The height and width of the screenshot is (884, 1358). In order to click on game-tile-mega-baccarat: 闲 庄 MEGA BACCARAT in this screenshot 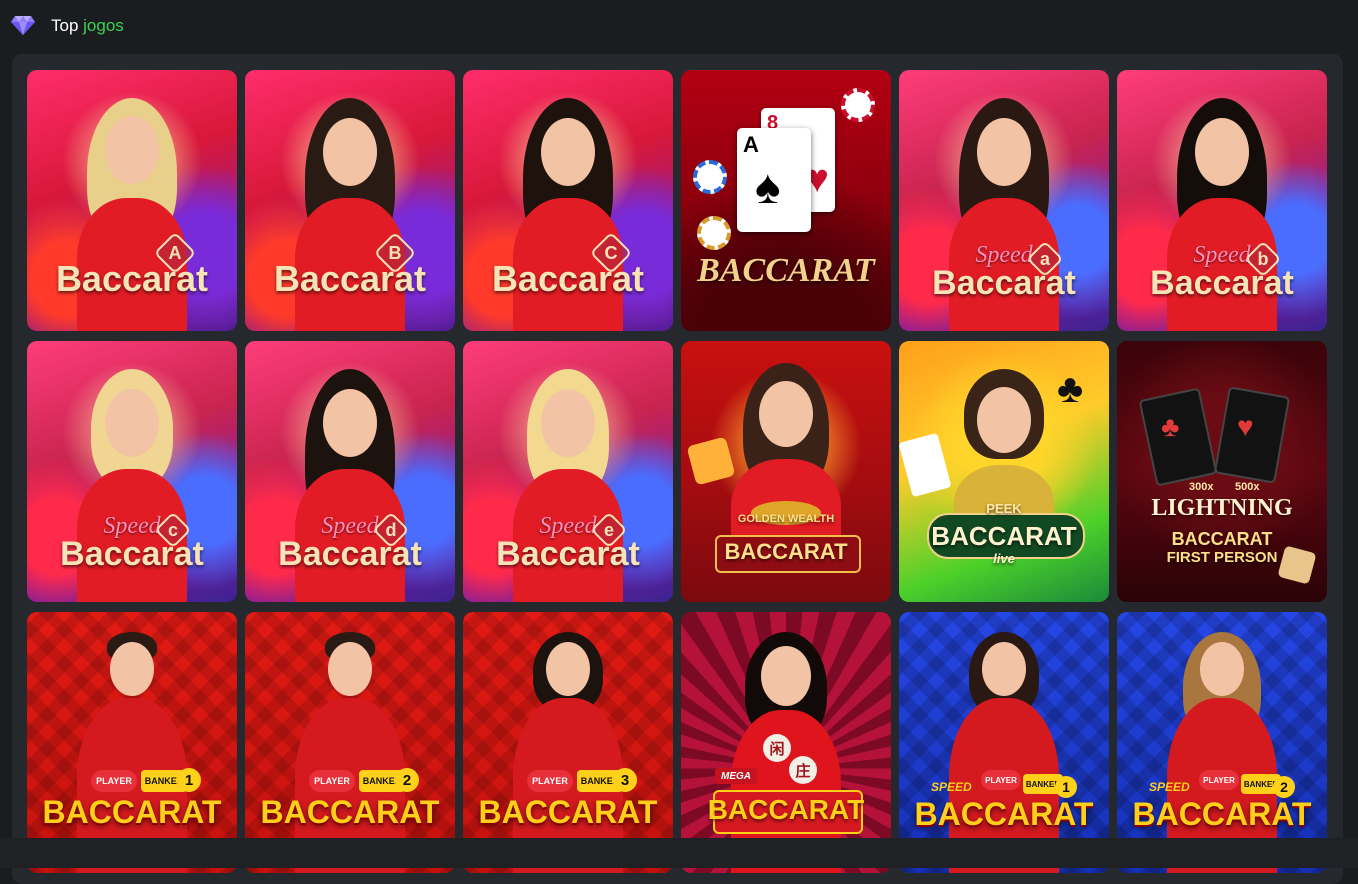, I will do `click(786, 742)`.